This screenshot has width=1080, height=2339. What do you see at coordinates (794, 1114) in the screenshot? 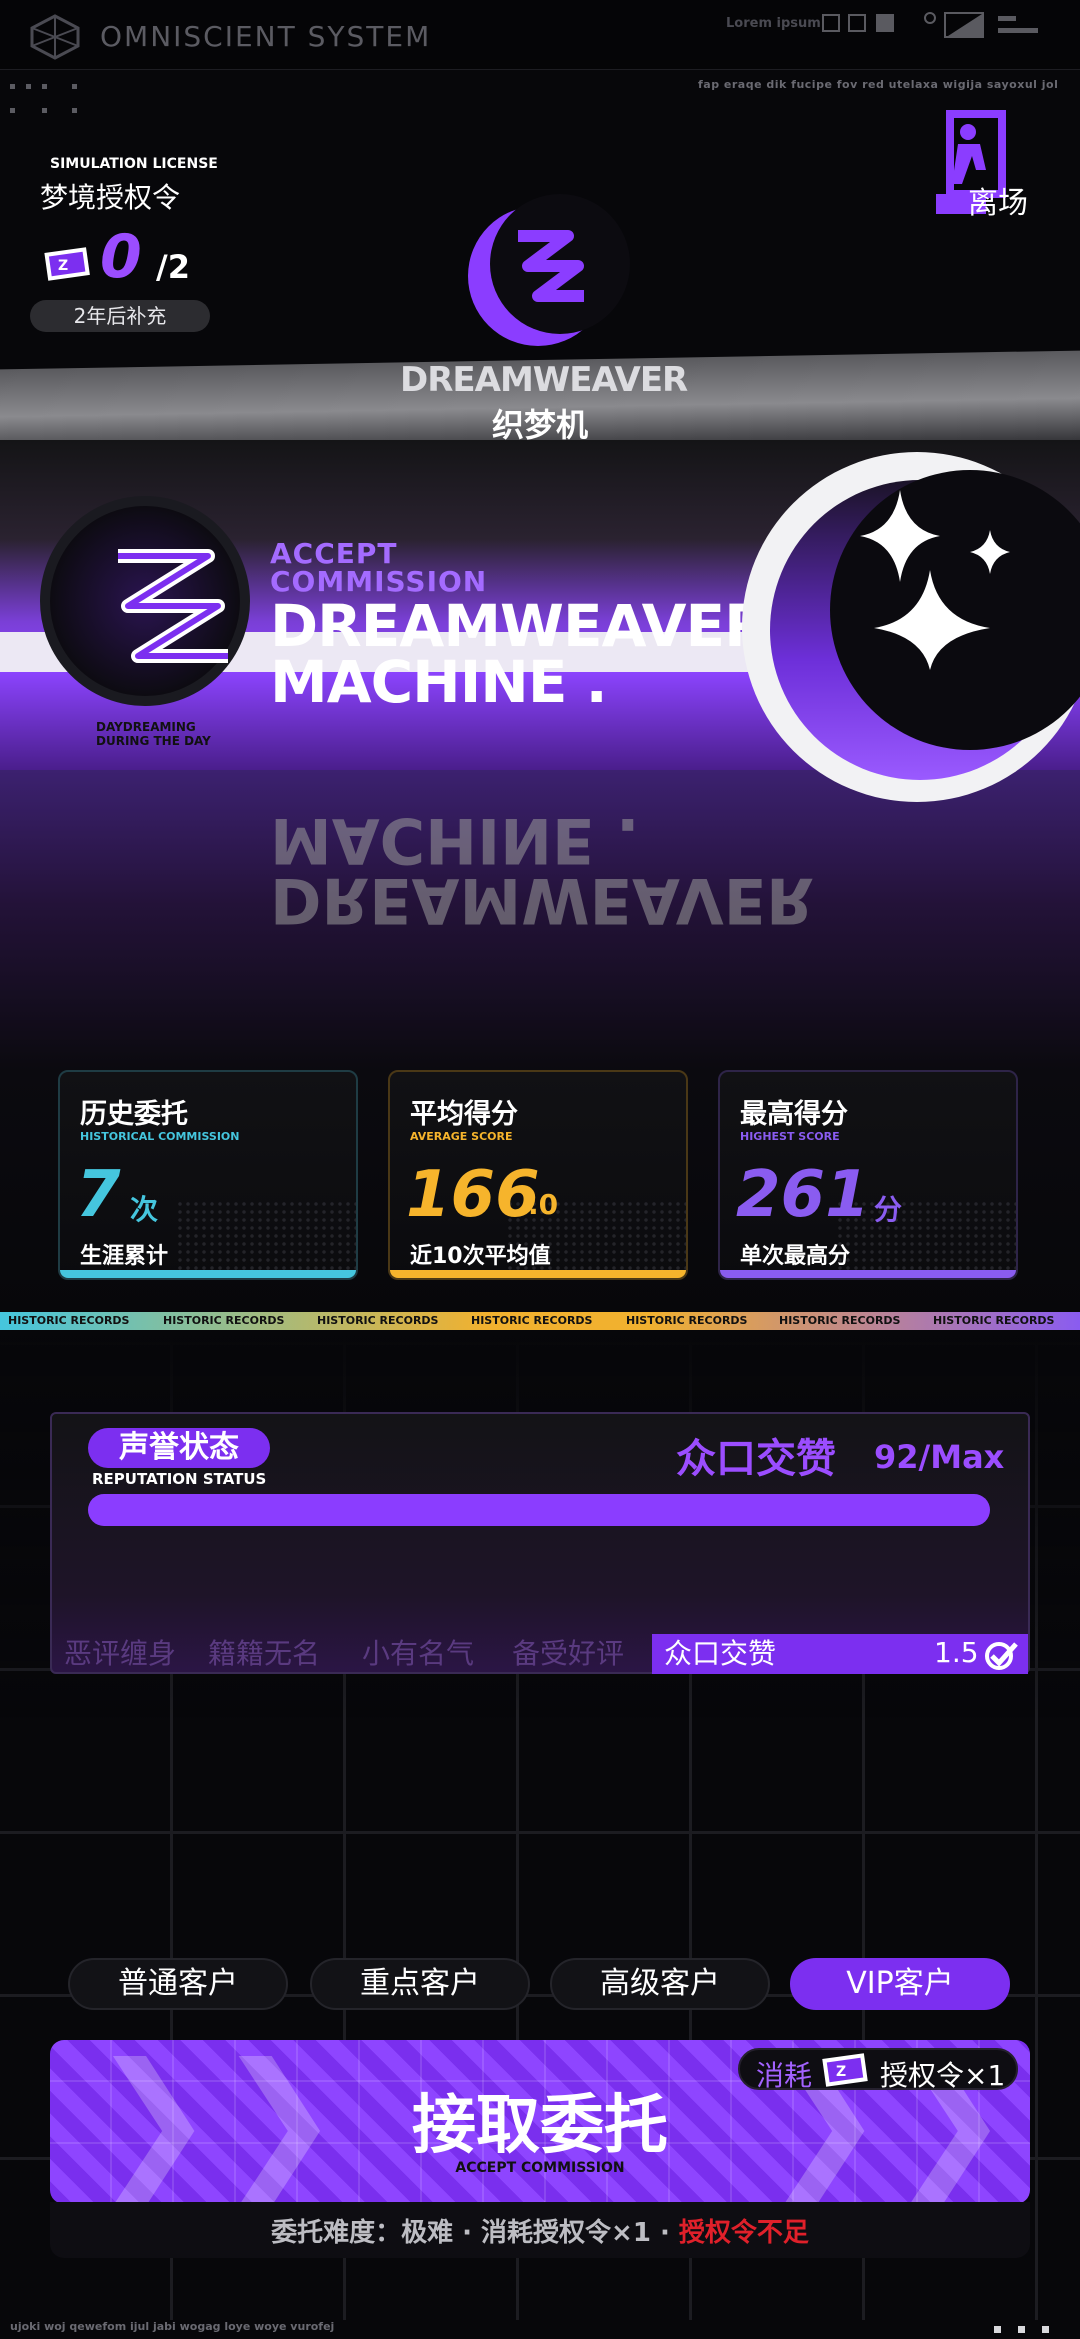
I see `stat-title: 最高得分` at bounding box center [794, 1114].